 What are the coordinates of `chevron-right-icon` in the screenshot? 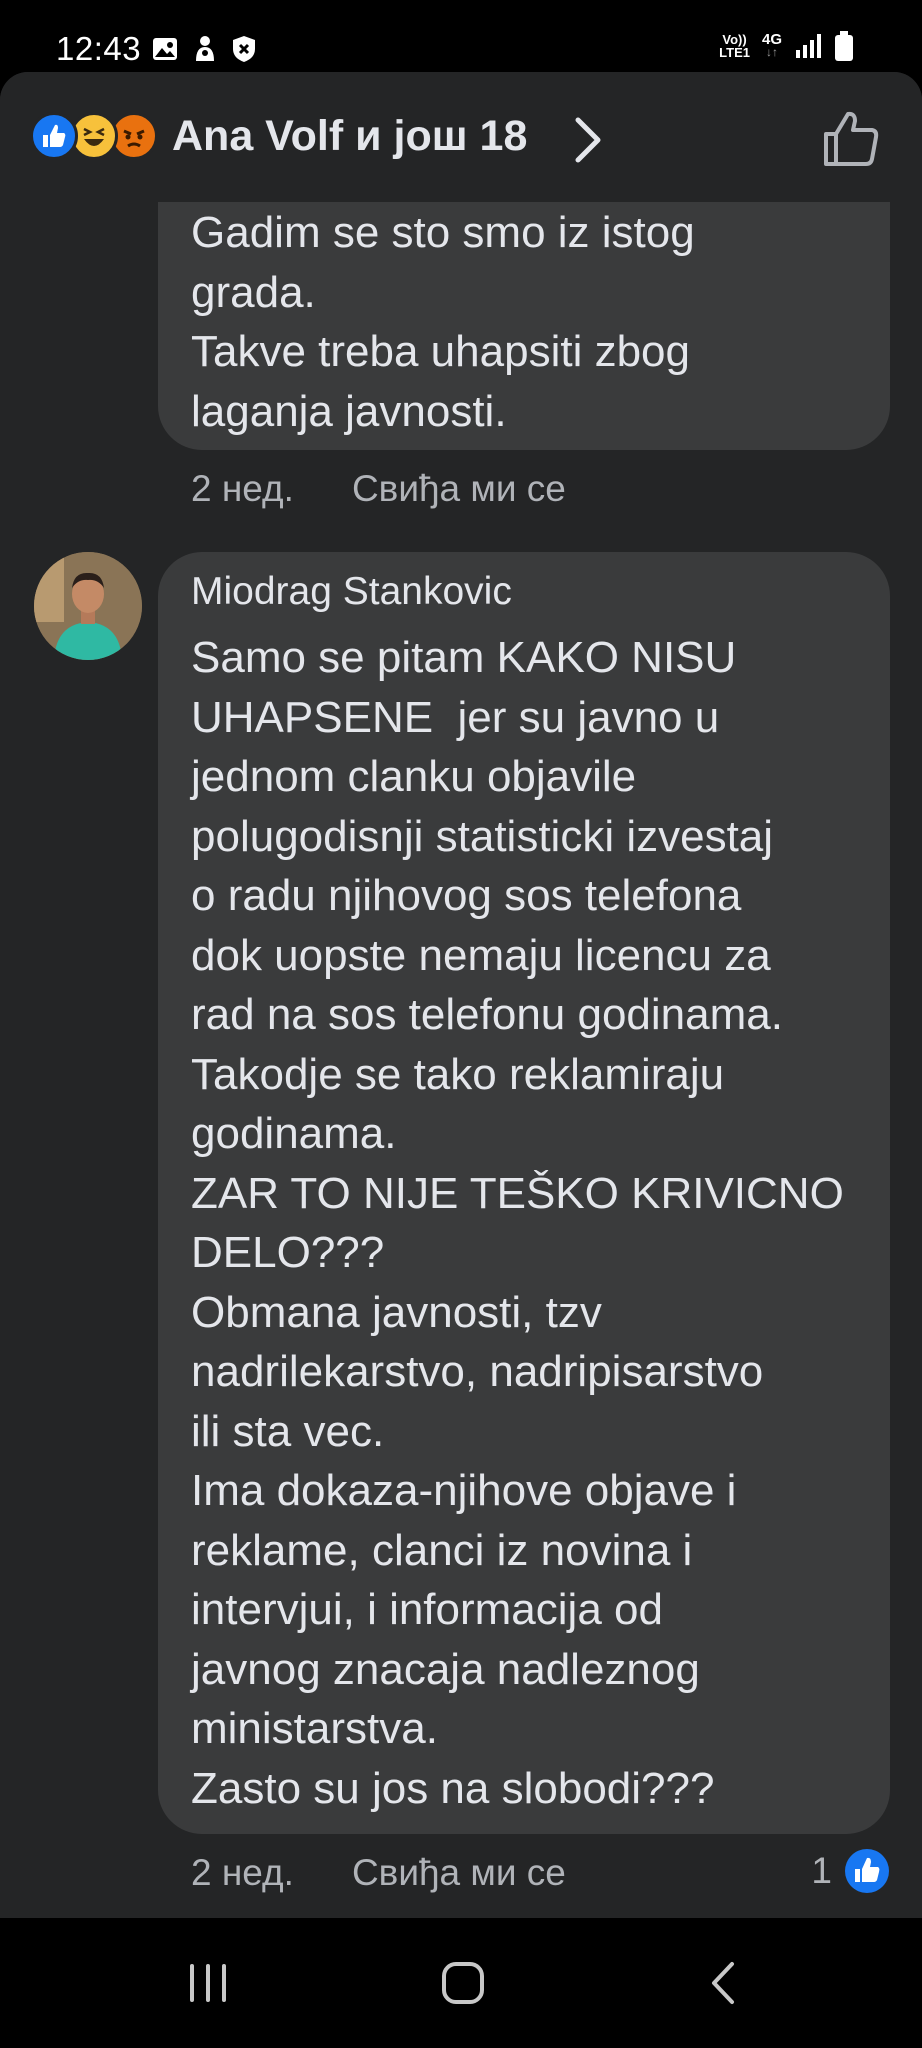 It's located at (588, 140).